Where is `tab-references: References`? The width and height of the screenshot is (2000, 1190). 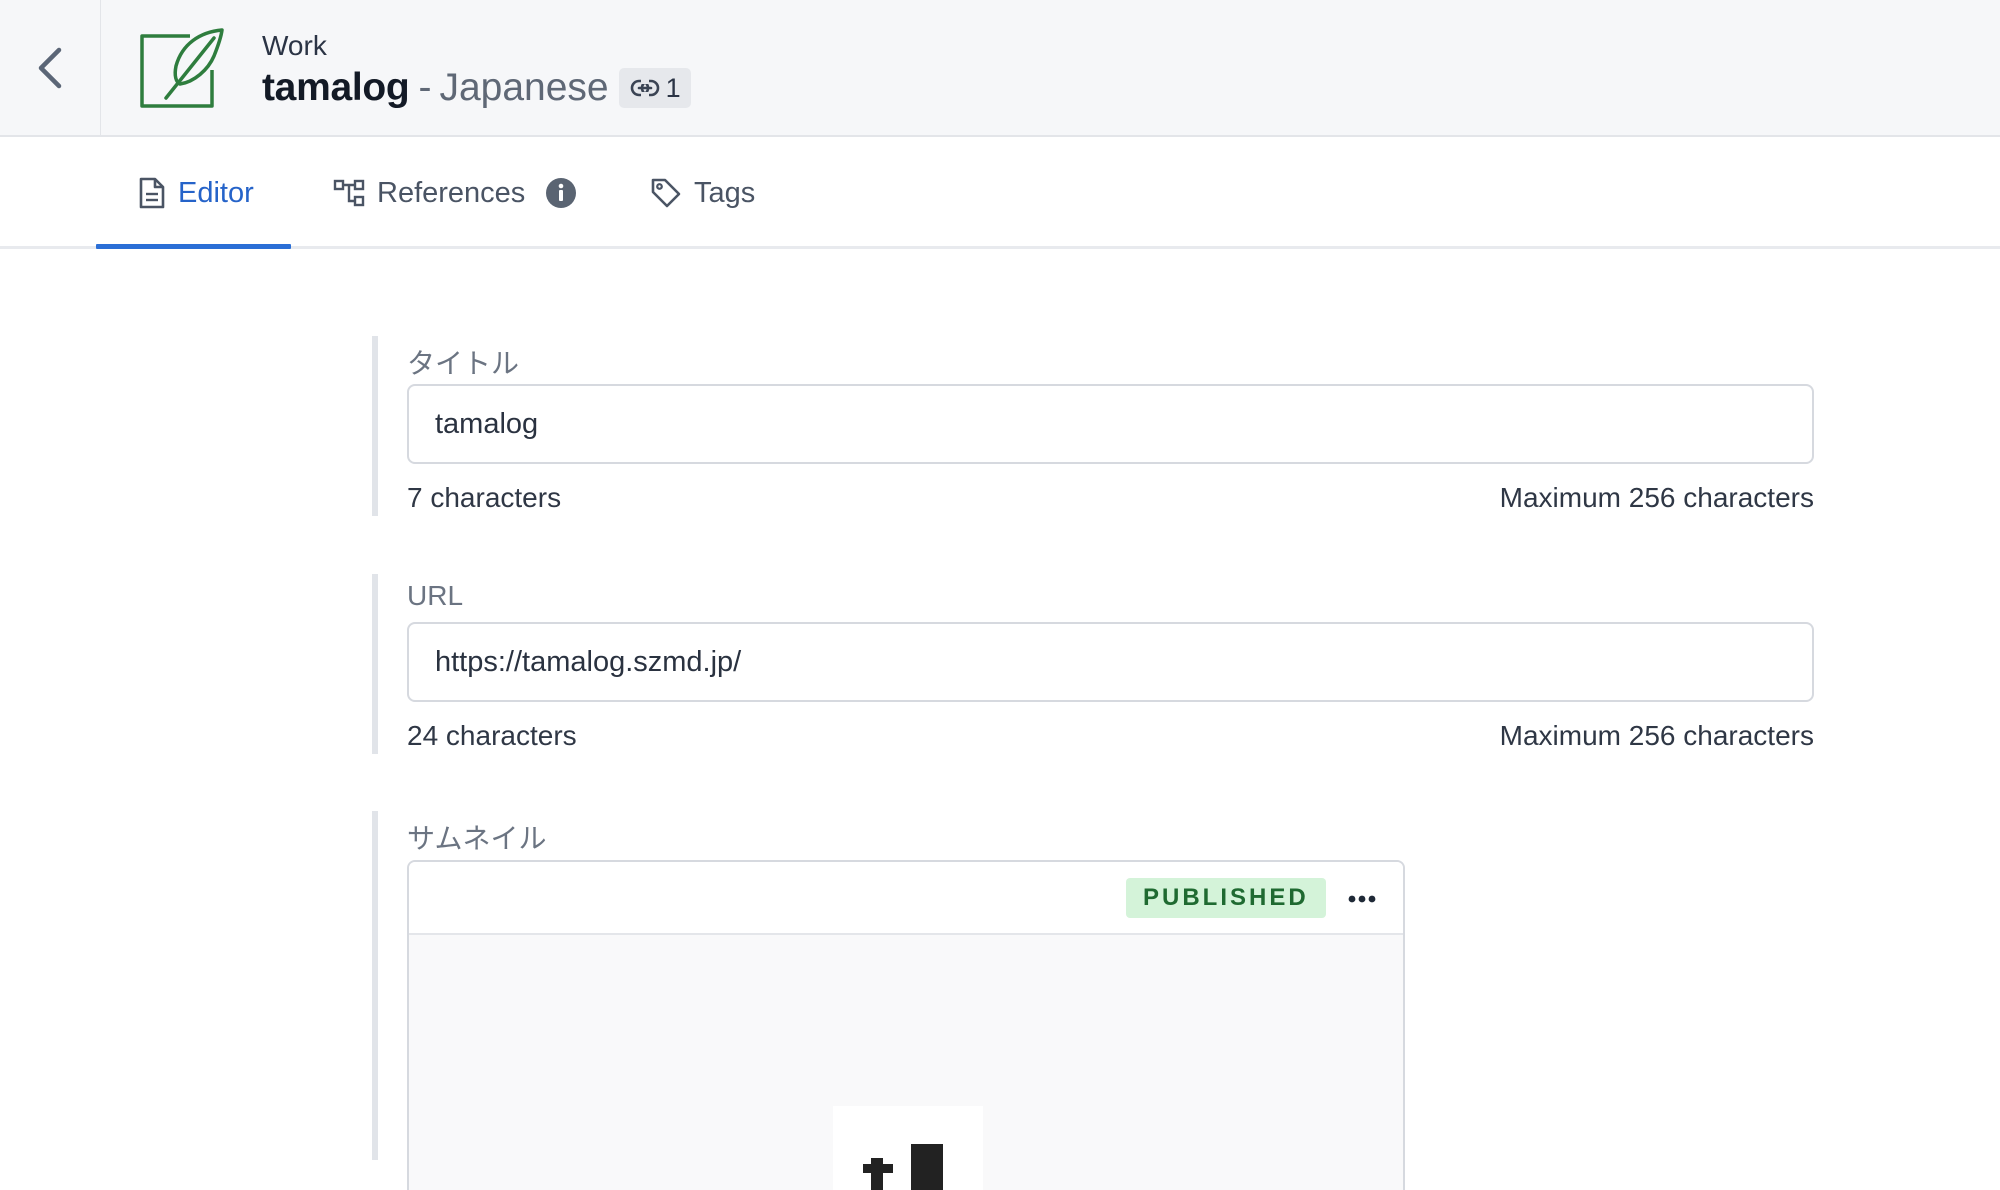
tab-references: References is located at coordinates (455, 193).